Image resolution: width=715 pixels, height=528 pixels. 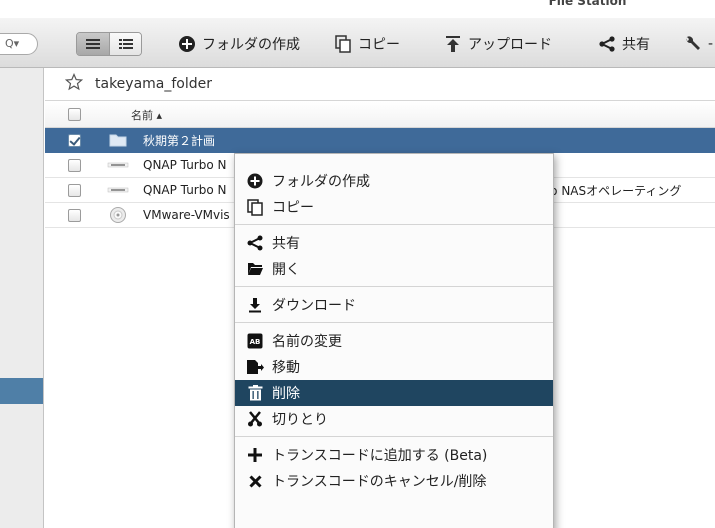 What do you see at coordinates (453, 44) in the screenshot?
I see `upload-icon` at bounding box center [453, 44].